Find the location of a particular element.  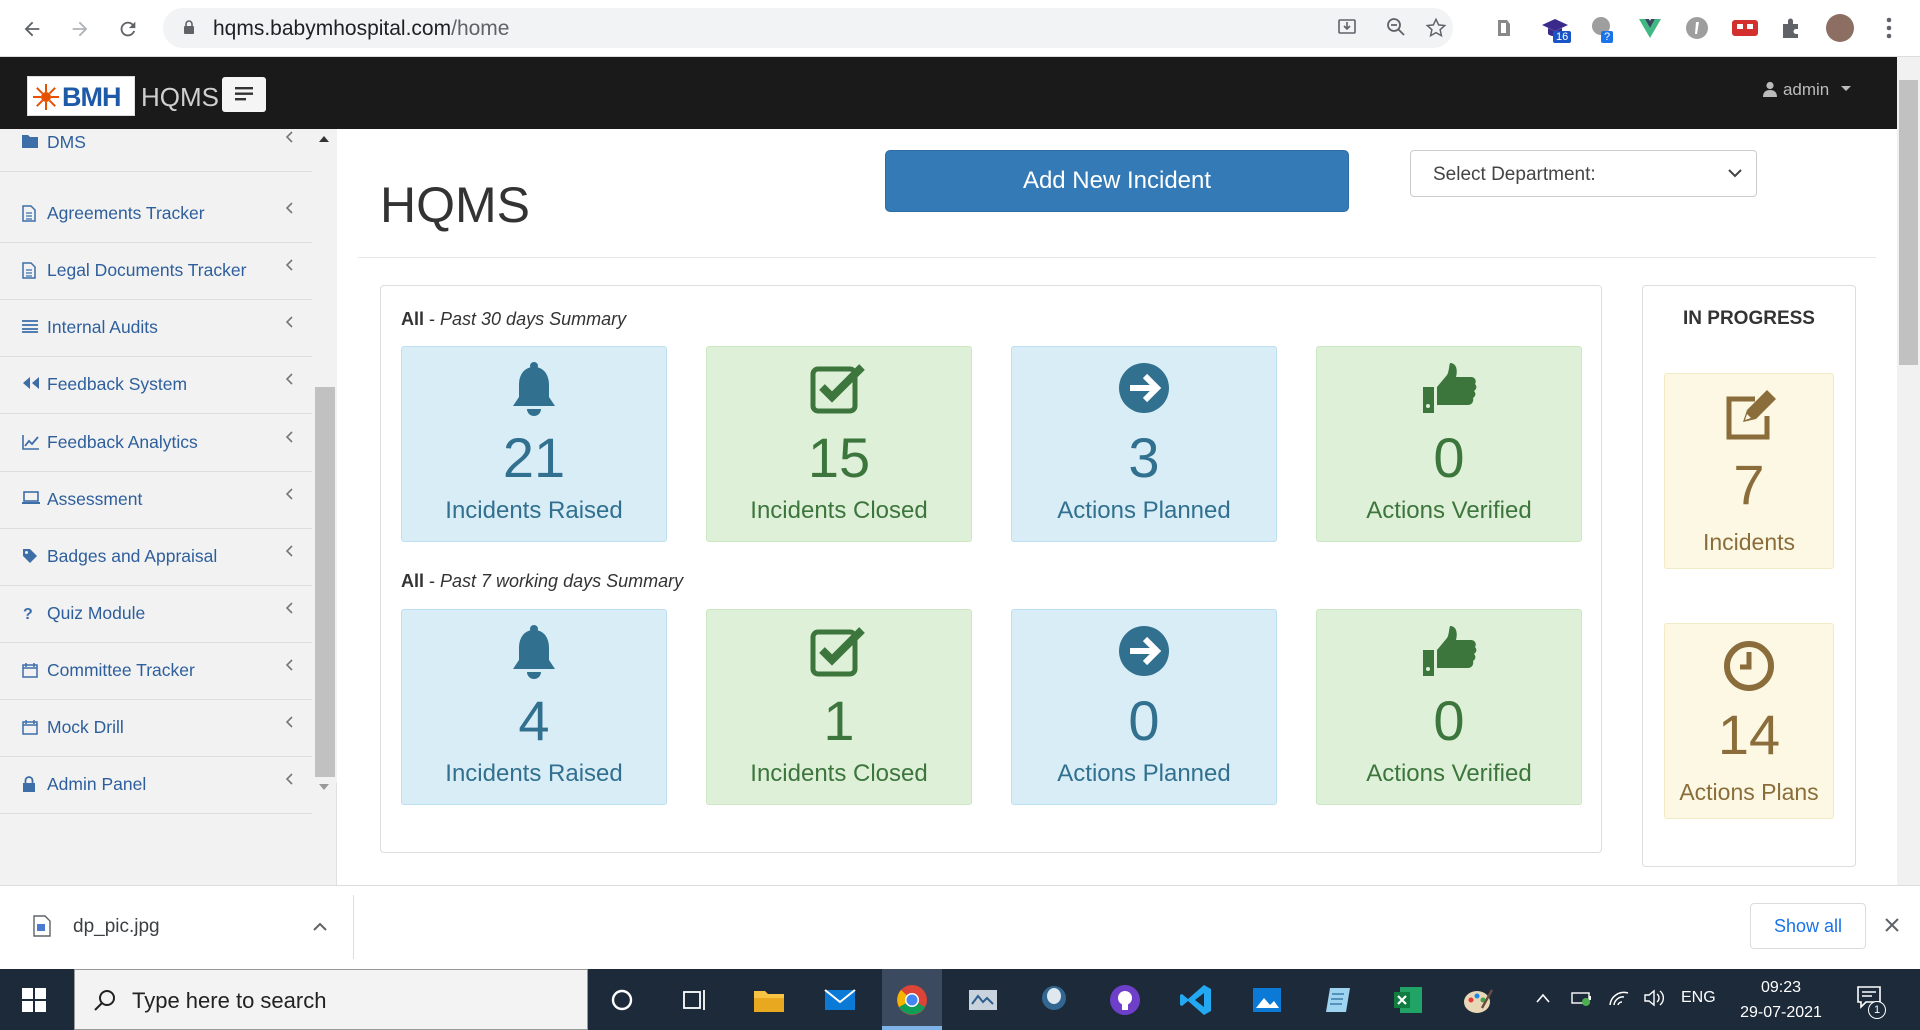

sidebar-item-committee-tracker: Committee Tracker is located at coordinates (156, 671).